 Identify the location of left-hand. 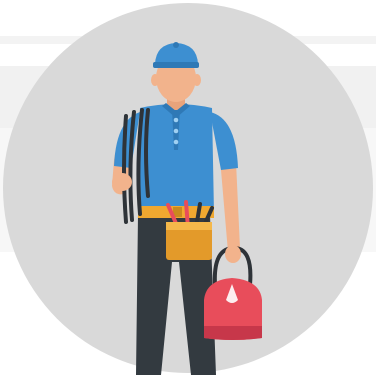
(122, 182).